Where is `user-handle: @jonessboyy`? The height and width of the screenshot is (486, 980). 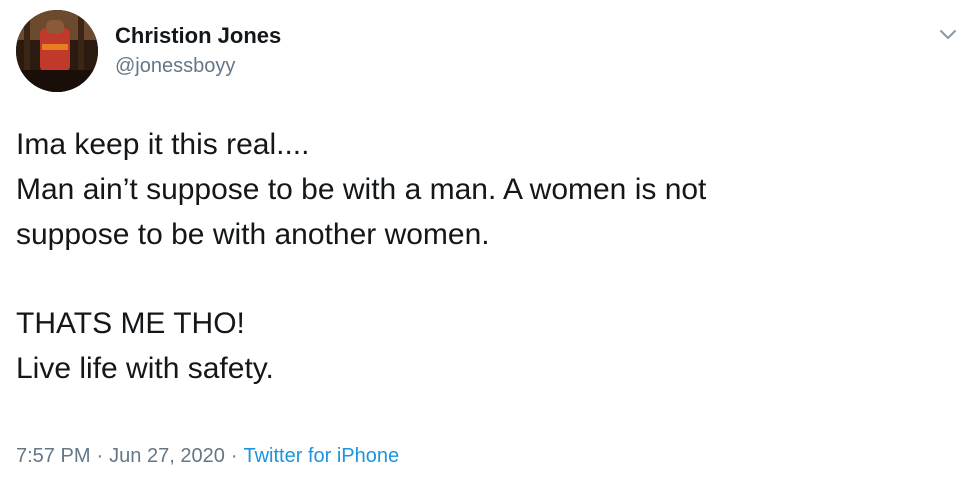 user-handle: @jonessboyy is located at coordinates (198, 66).